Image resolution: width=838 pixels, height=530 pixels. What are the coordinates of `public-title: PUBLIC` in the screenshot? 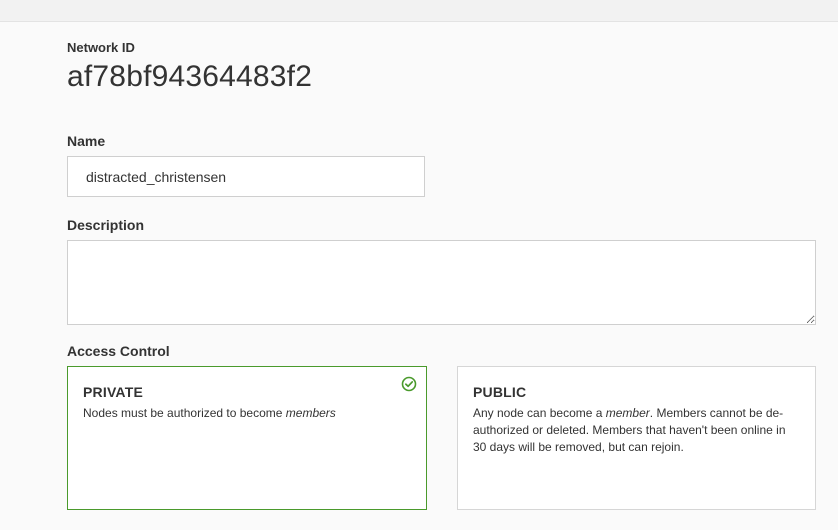 It's located at (500, 392).